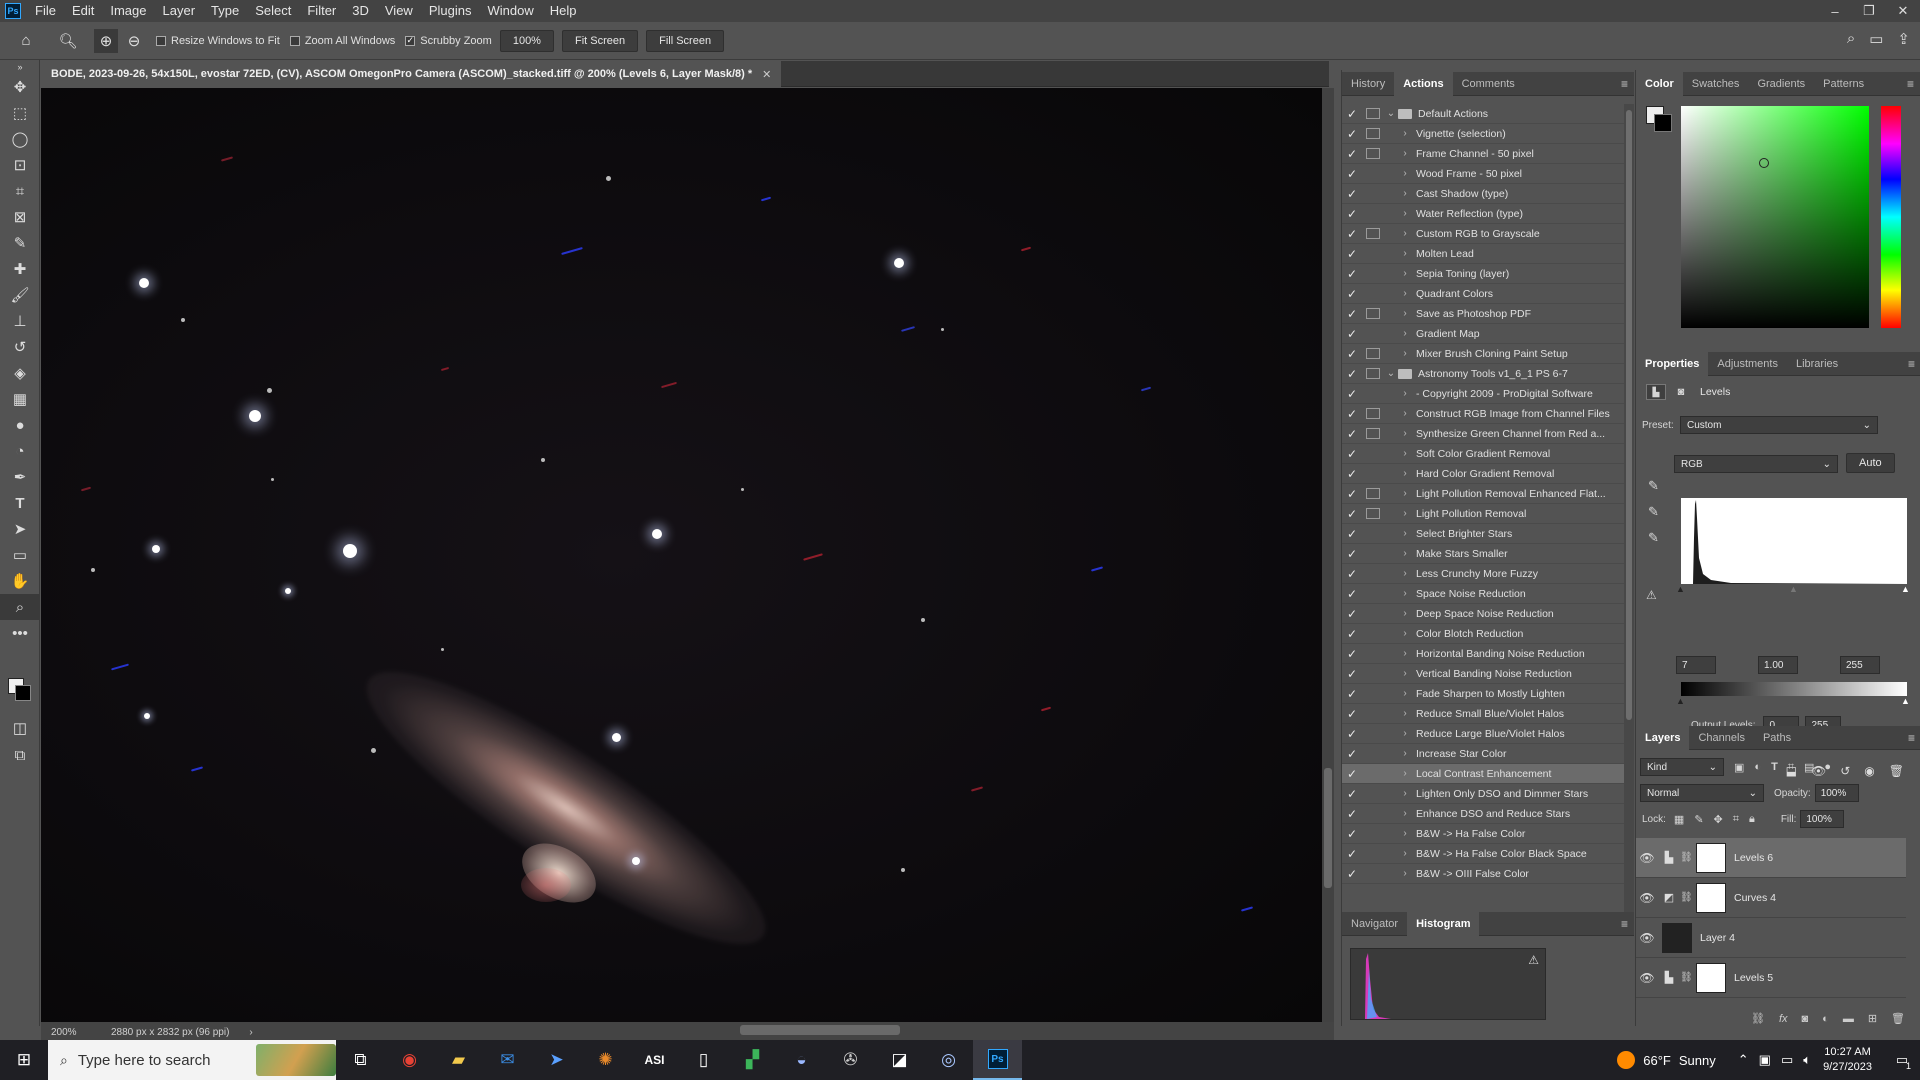 This screenshot has width=1920, height=1080. What do you see at coordinates (1851, 39) in the screenshot?
I see `search-icon: ⌕` at bounding box center [1851, 39].